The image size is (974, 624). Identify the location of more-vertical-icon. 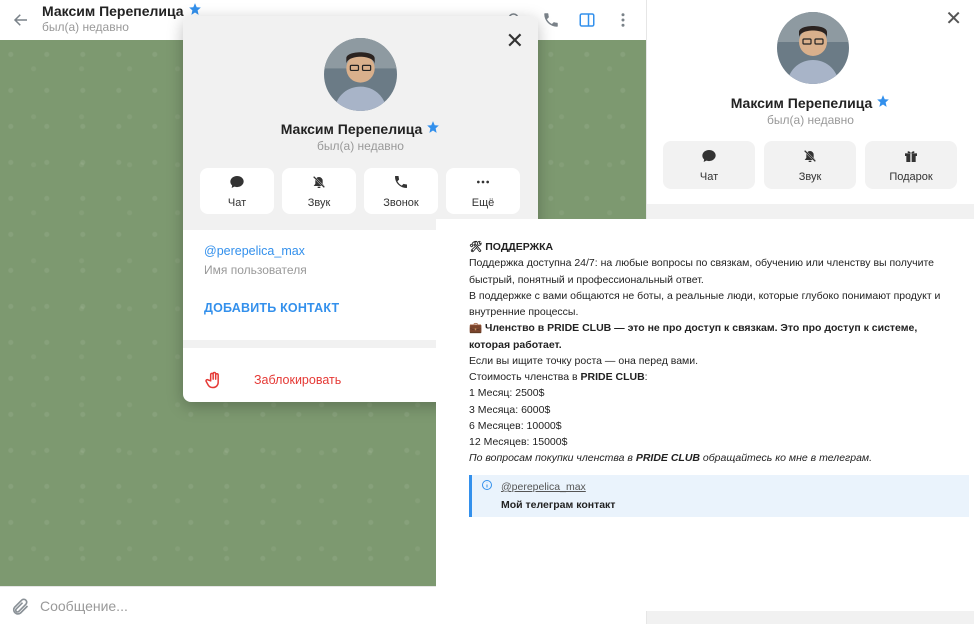
(623, 20).